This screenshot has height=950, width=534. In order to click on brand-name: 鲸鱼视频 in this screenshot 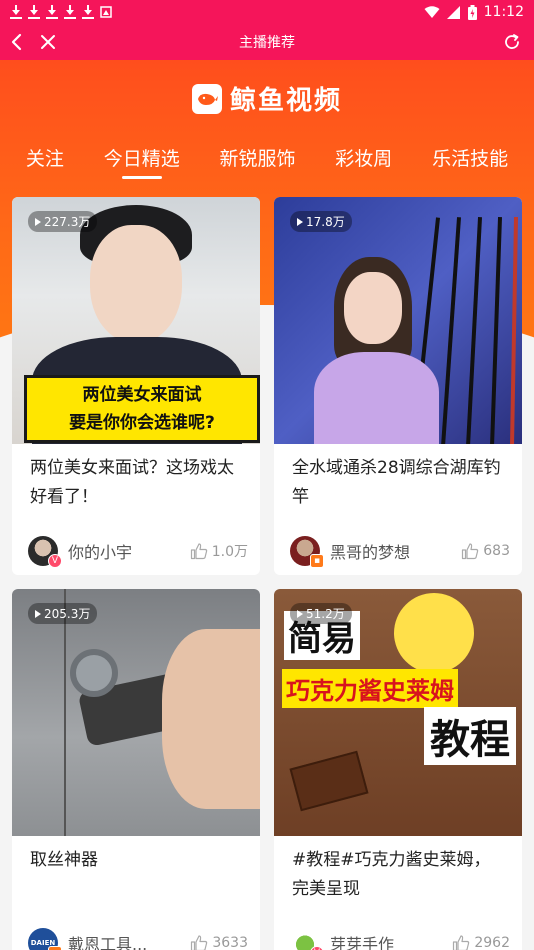, I will do `click(285, 101)`.